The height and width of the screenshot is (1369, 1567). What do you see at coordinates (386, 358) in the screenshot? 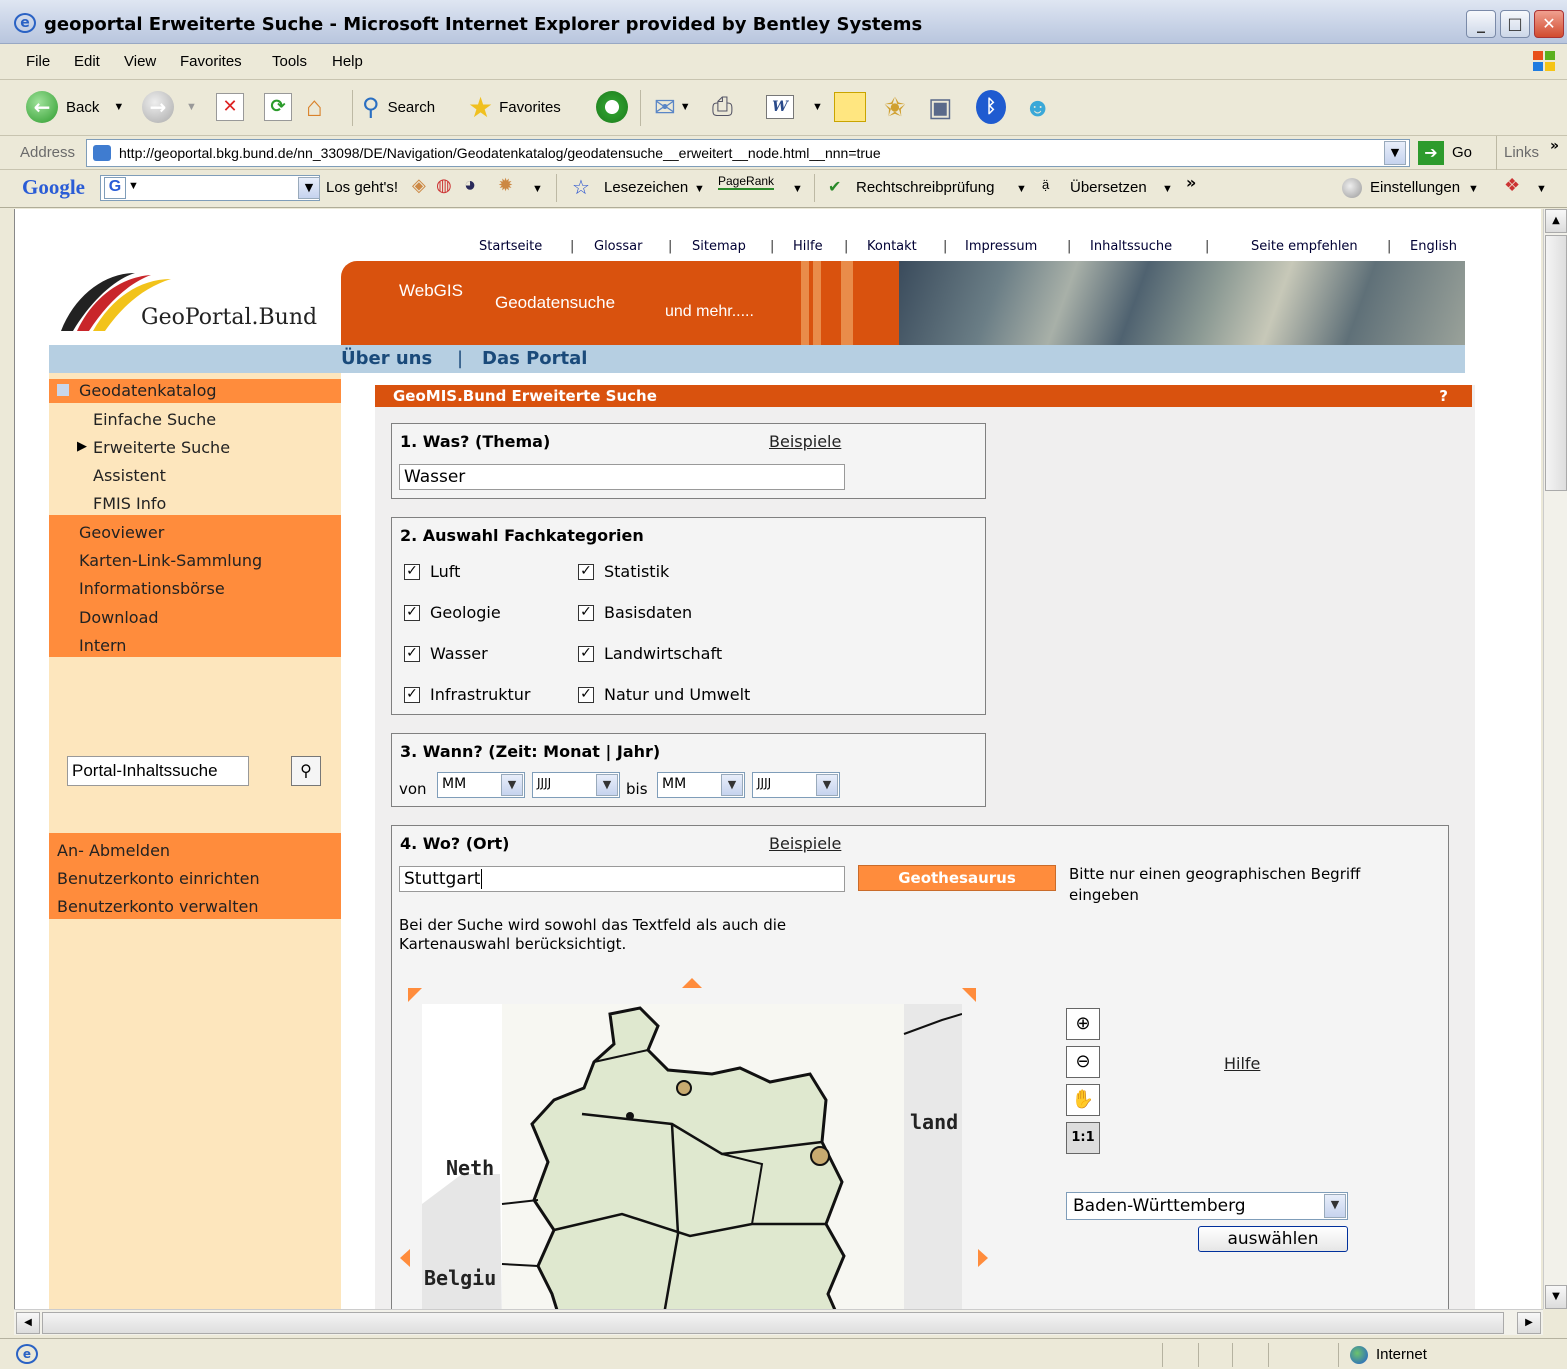
I see `nav-ueber-uns: Über uns` at bounding box center [386, 358].